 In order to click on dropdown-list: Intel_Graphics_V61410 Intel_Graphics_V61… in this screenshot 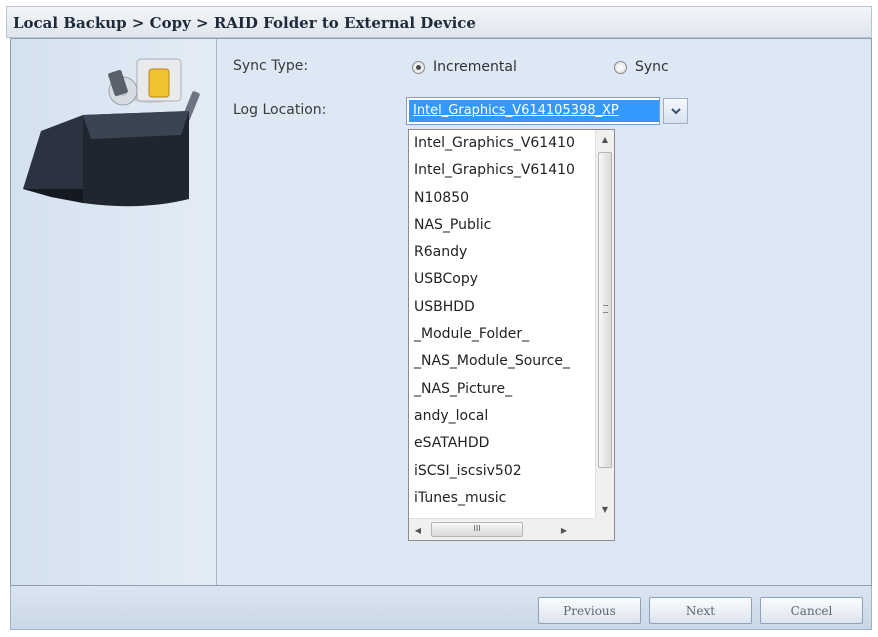, I will do `click(502, 324)`.